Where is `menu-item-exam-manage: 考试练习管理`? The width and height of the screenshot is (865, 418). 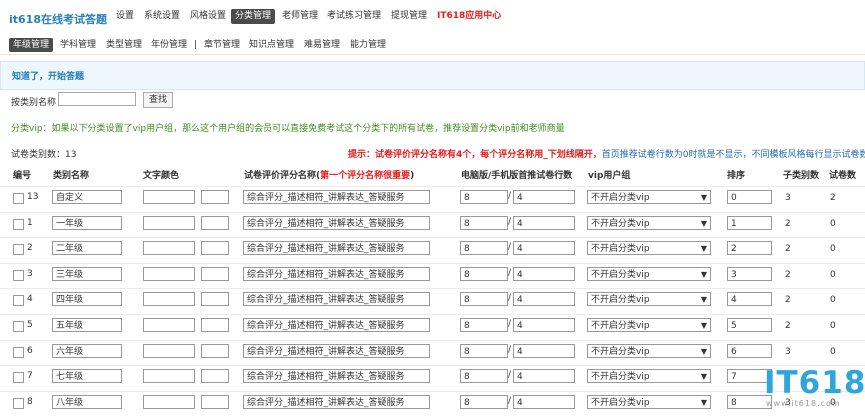
menu-item-exam-manage: 考试练习管理 is located at coordinates (354, 16).